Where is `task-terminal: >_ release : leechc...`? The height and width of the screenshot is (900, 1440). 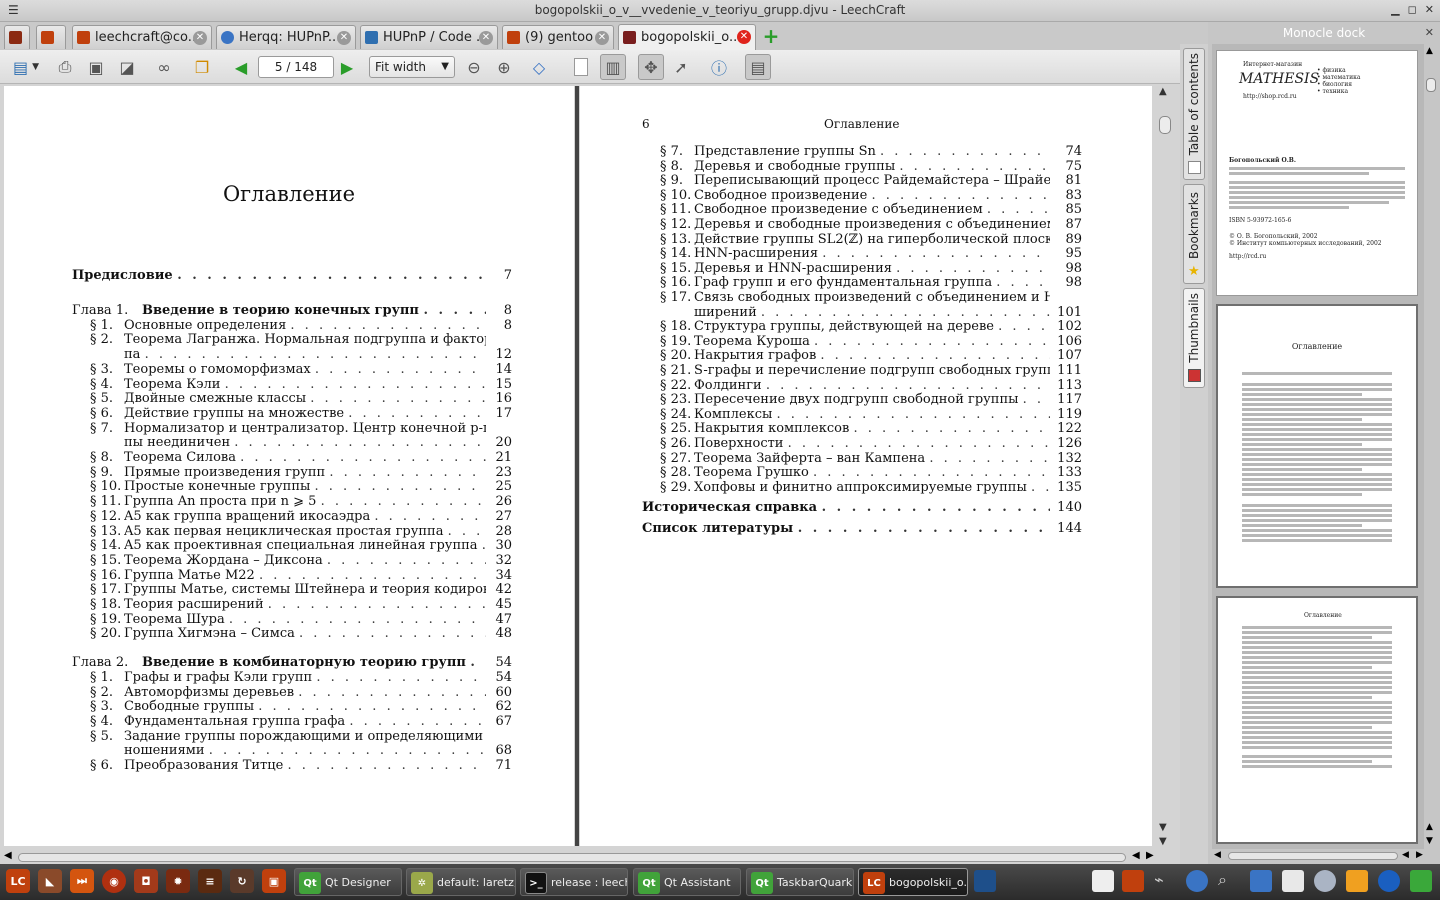
task-terminal: >_ release : leechc... is located at coordinates (574, 882).